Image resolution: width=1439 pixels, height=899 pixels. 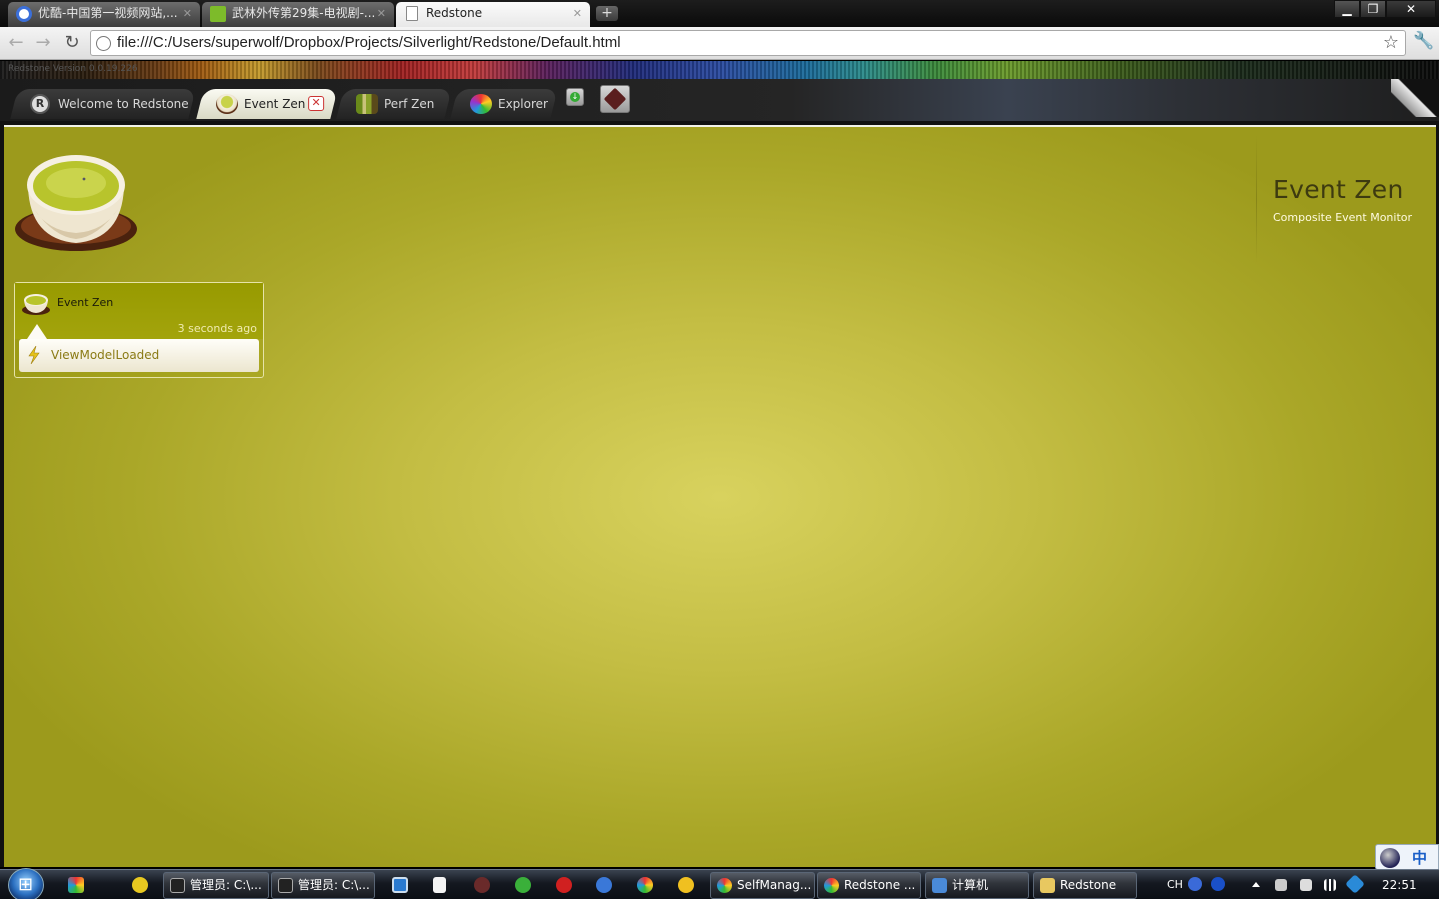 I want to click on new-tab-button: +, so click(x=607, y=13).